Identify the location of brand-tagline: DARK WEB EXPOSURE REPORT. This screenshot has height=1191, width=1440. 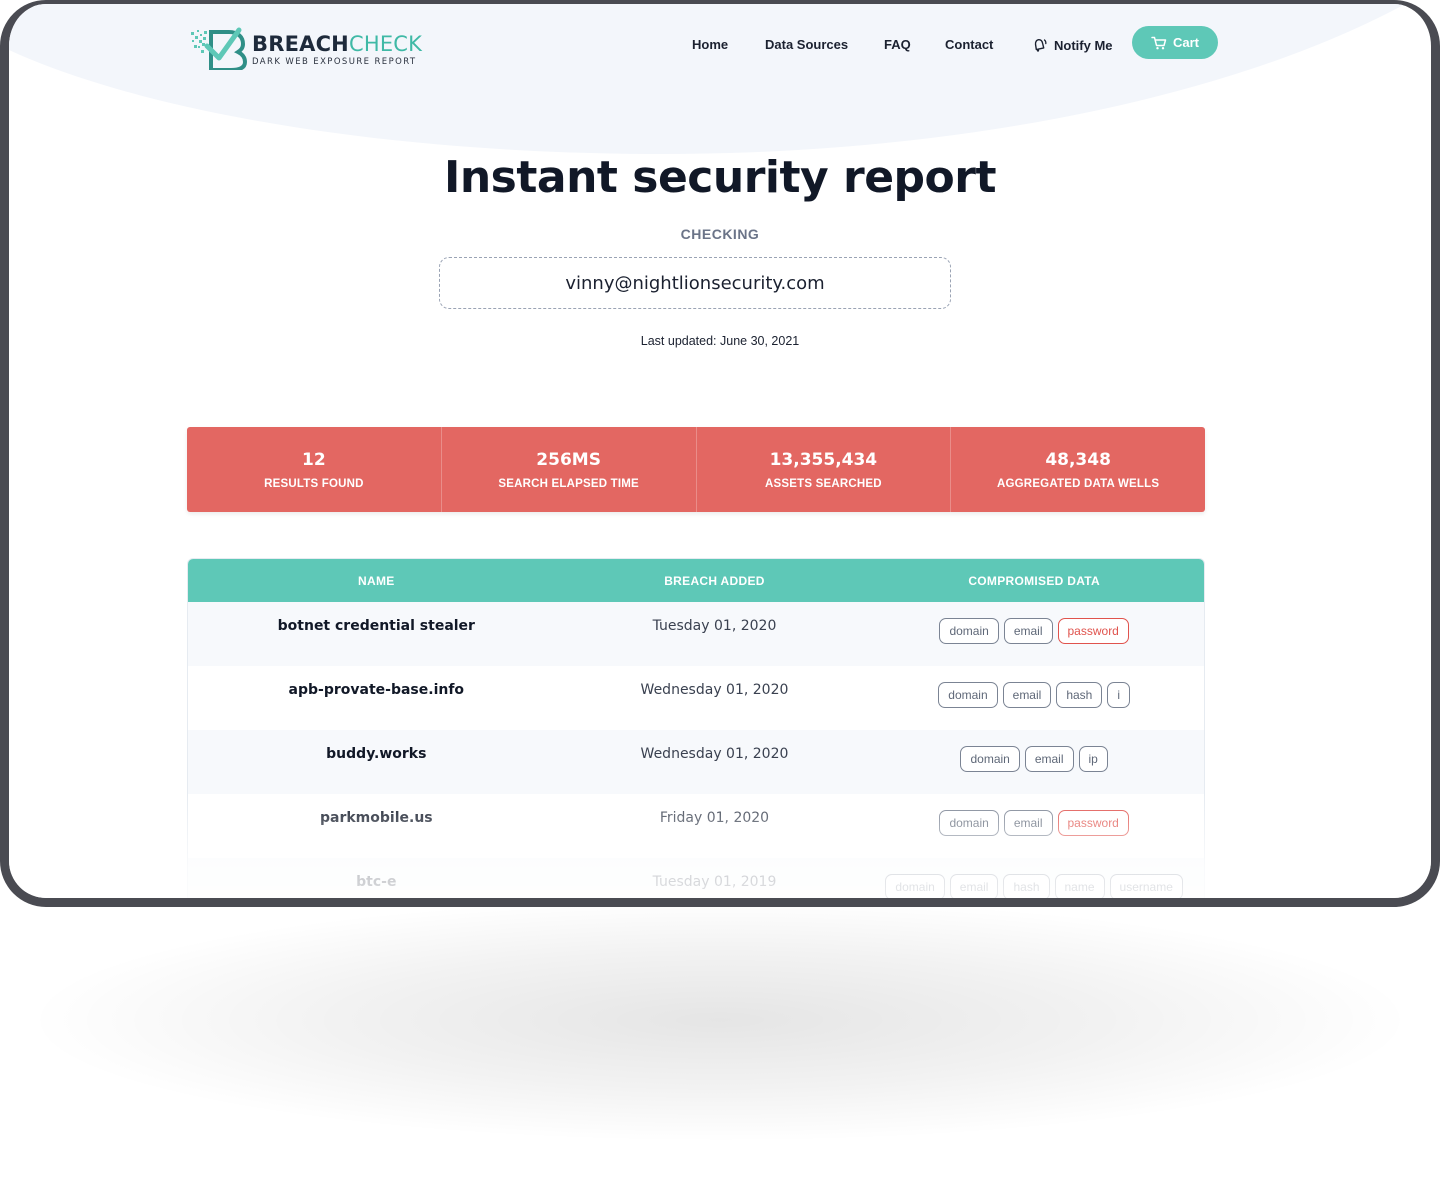
(334, 62).